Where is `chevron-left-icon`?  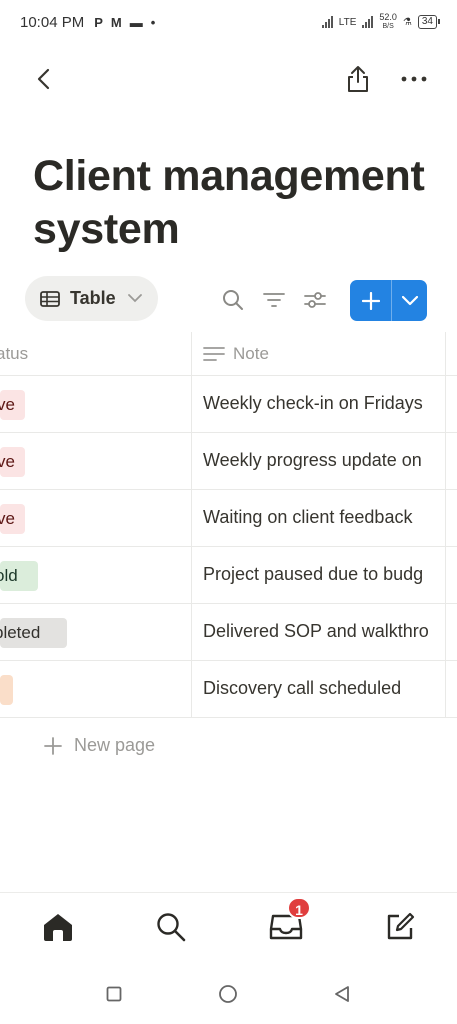
chevron-left-icon is located at coordinates (43, 79).